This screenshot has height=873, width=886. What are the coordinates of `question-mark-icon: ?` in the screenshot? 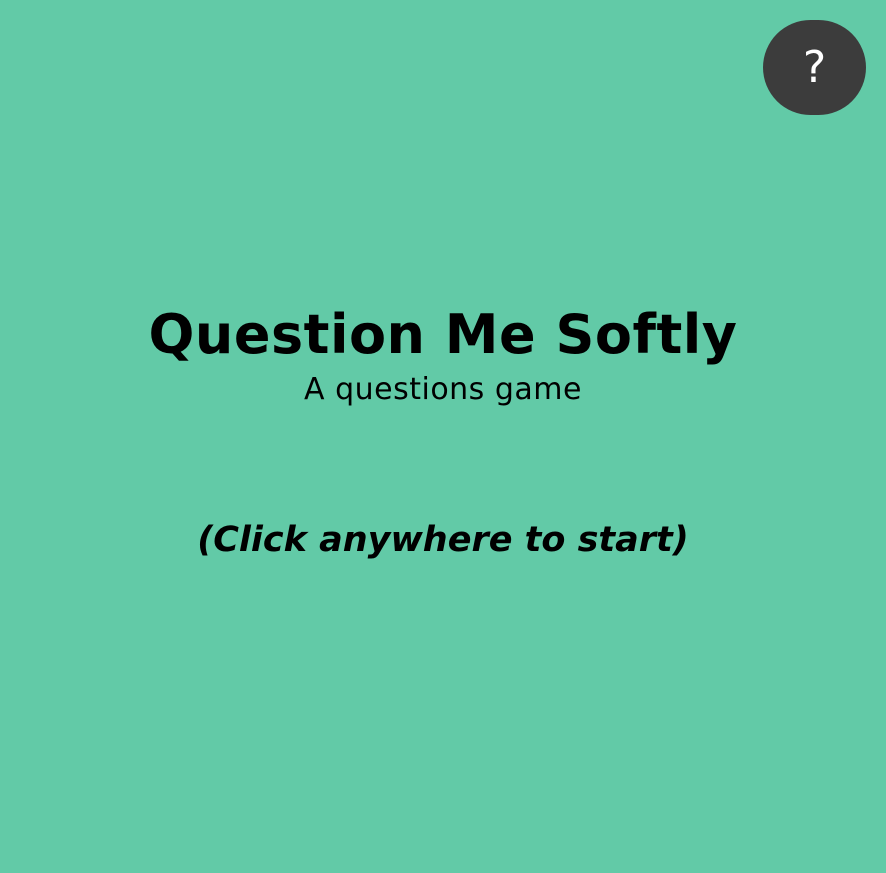 It's located at (814, 67).